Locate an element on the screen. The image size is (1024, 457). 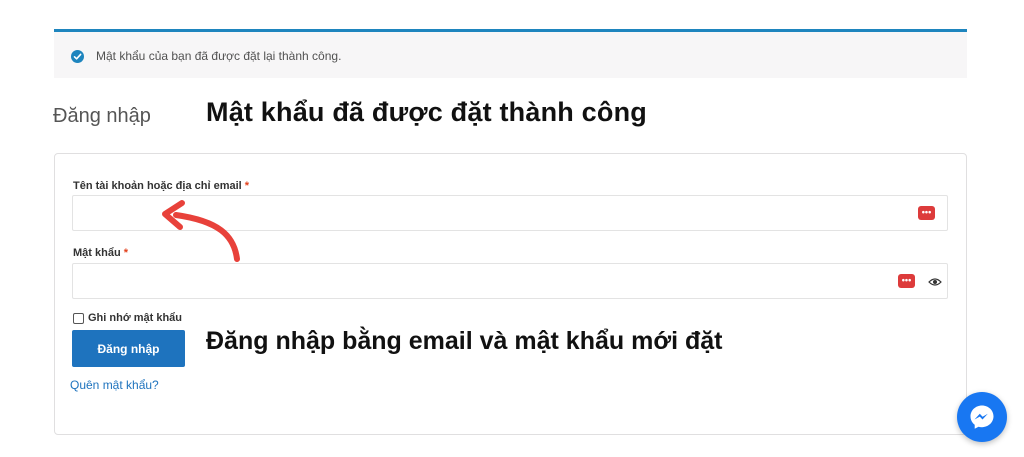
messenger-icon is located at coordinates (982, 417).